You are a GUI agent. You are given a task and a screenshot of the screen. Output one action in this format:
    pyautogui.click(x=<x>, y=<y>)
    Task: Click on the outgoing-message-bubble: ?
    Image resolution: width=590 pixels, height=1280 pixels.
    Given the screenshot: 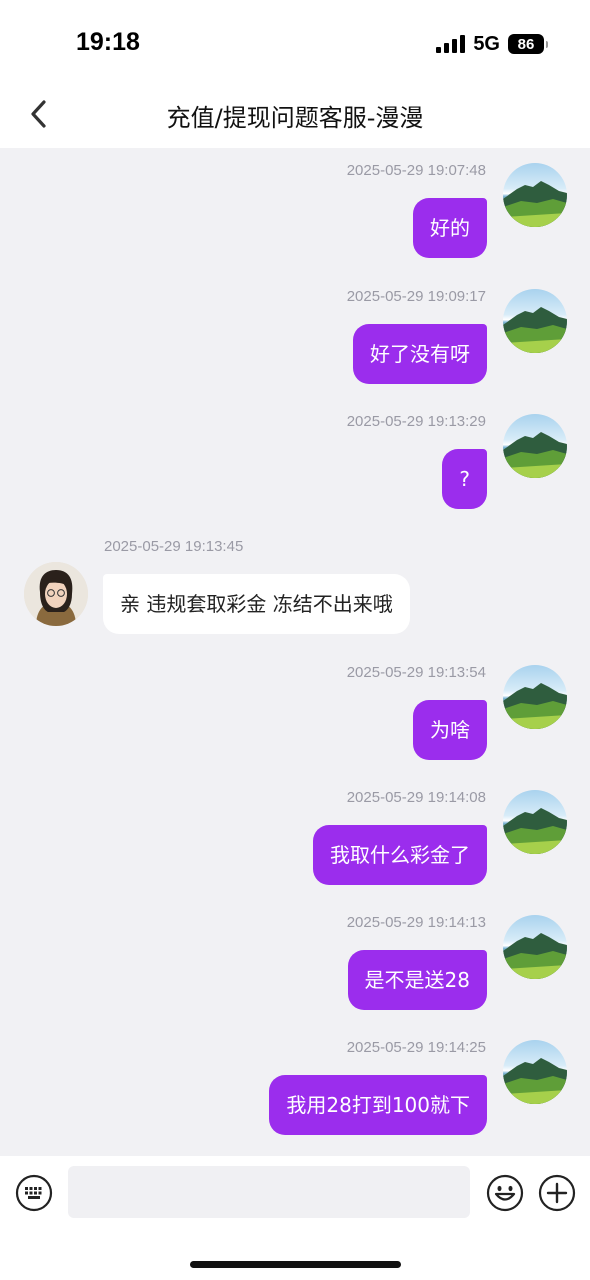 What is the action you would take?
    pyautogui.click(x=464, y=479)
    